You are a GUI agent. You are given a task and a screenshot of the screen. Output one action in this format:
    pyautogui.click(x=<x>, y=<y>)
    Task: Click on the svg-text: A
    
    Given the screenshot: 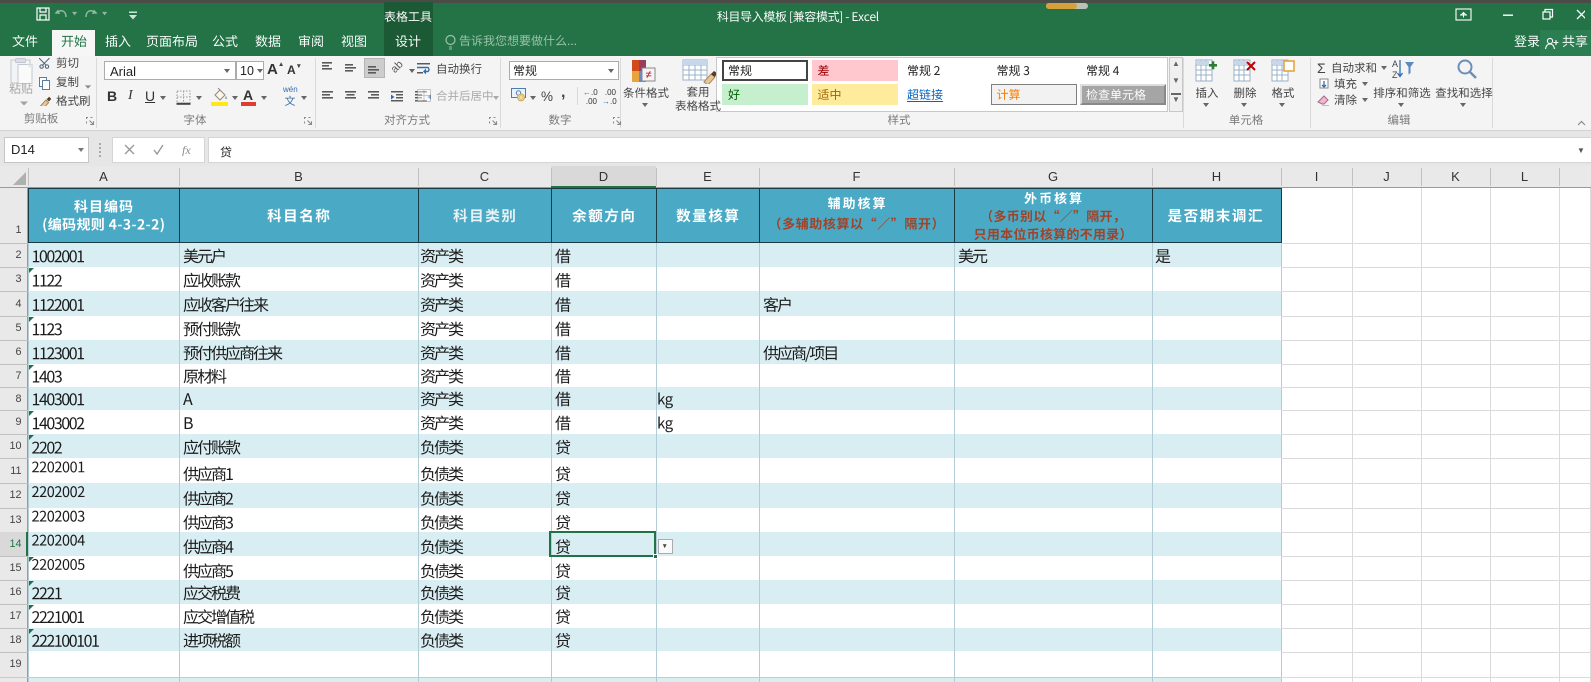 What is the action you would take?
    pyautogui.click(x=1395, y=64)
    